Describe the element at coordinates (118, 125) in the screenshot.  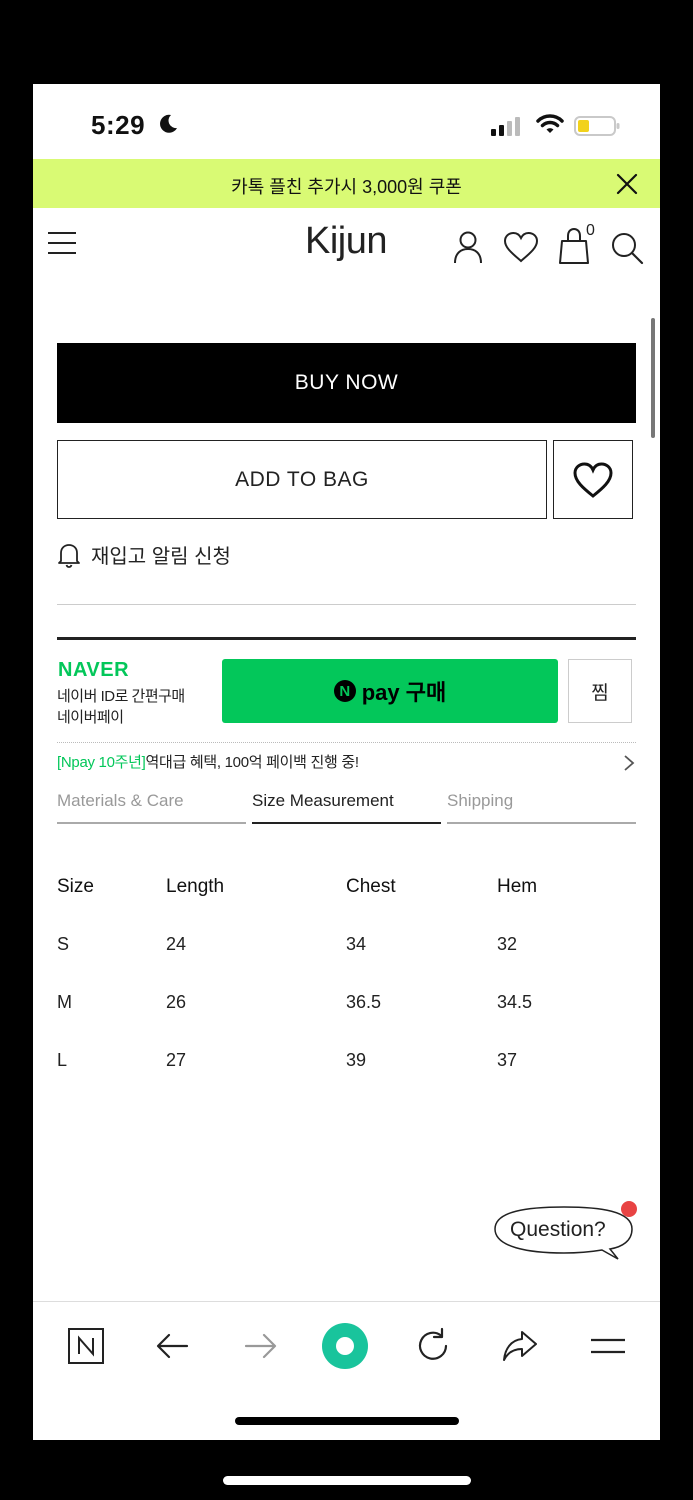
I see `status-time: 5:29` at that location.